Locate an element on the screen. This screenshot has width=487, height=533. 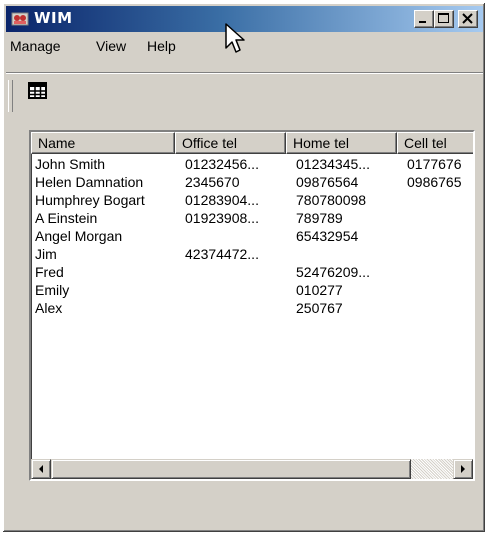
list-header: Name Office tel Home tel Cell tel is located at coordinates (252, 143).